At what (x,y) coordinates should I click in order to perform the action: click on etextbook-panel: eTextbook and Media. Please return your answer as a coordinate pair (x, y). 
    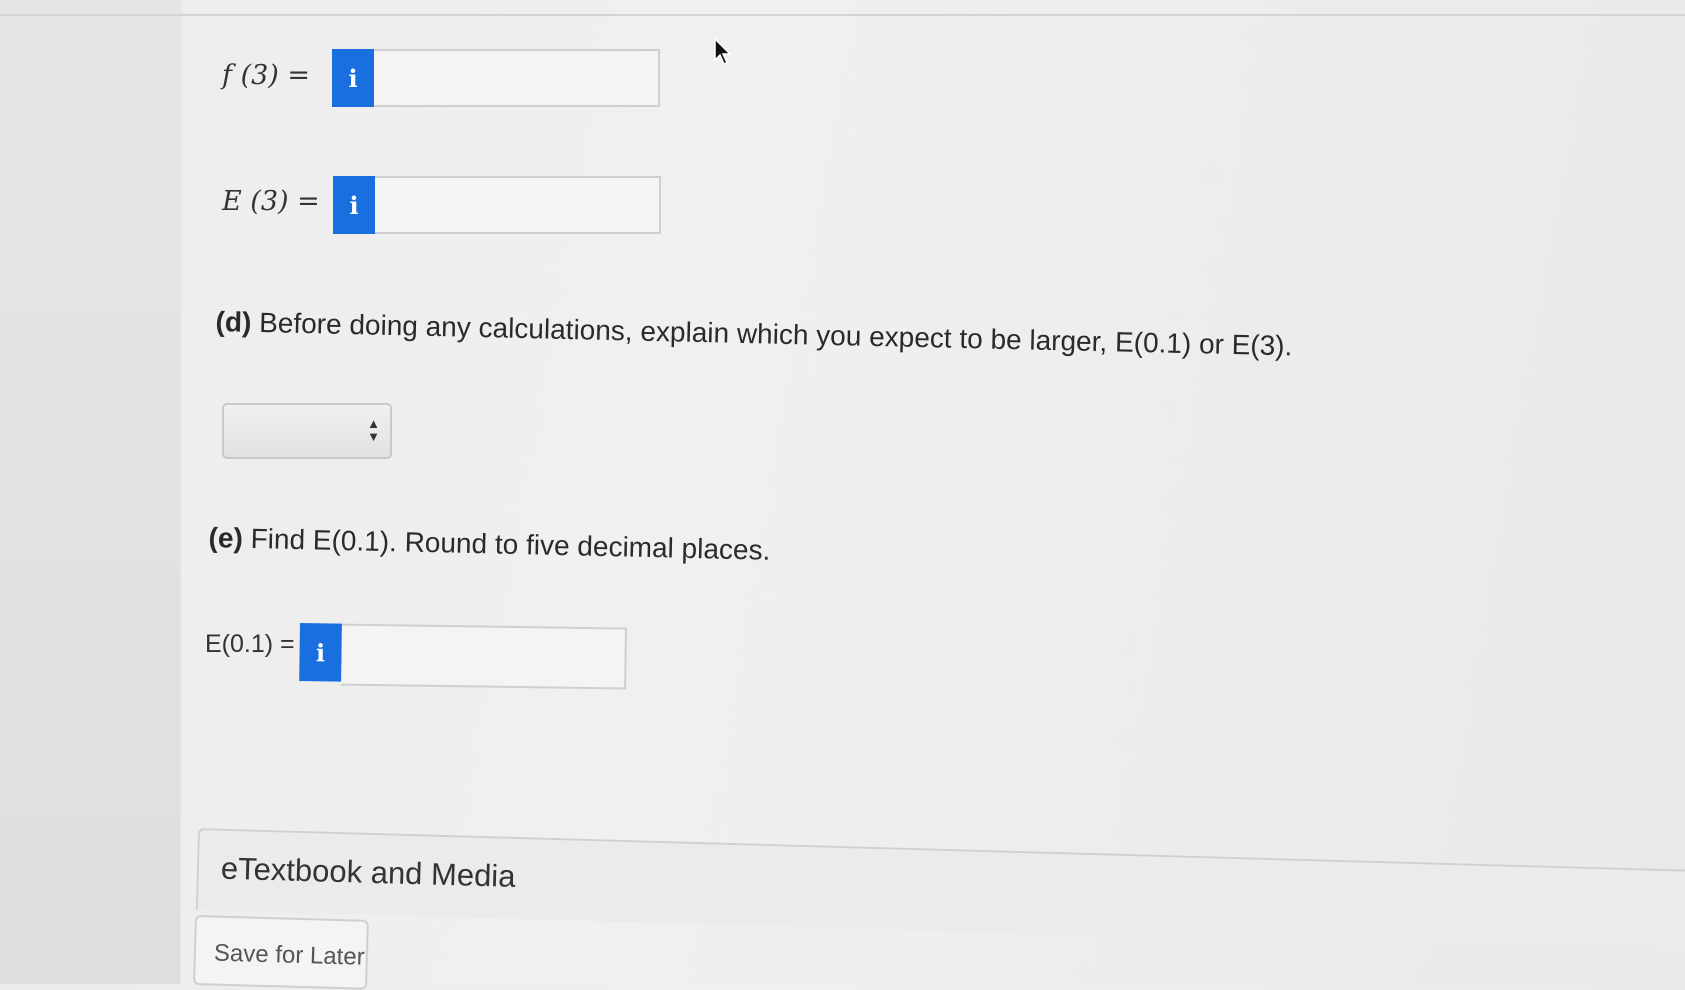
    Looking at the image, I should click on (940, 890).